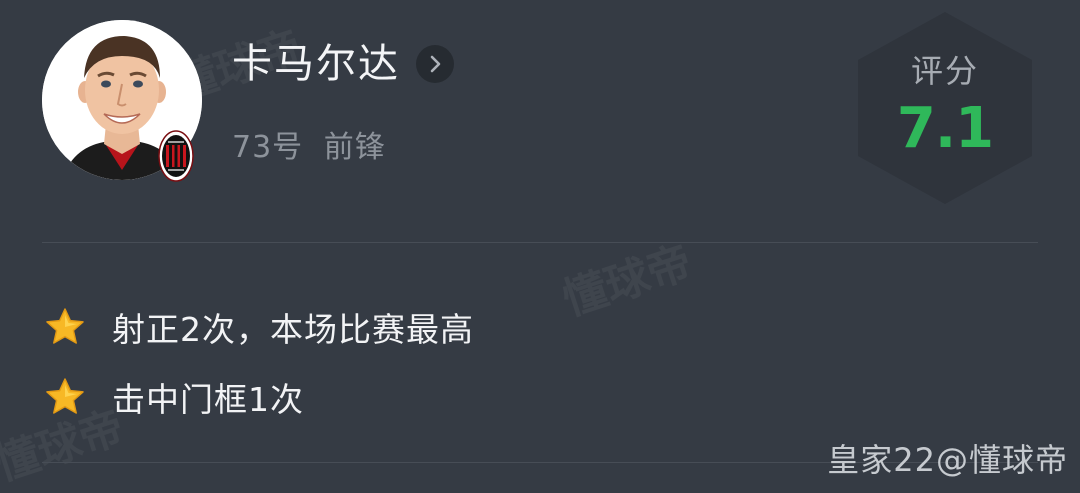  Describe the element at coordinates (309, 144) in the screenshot. I see `player-meta: 73号 前锋` at that location.